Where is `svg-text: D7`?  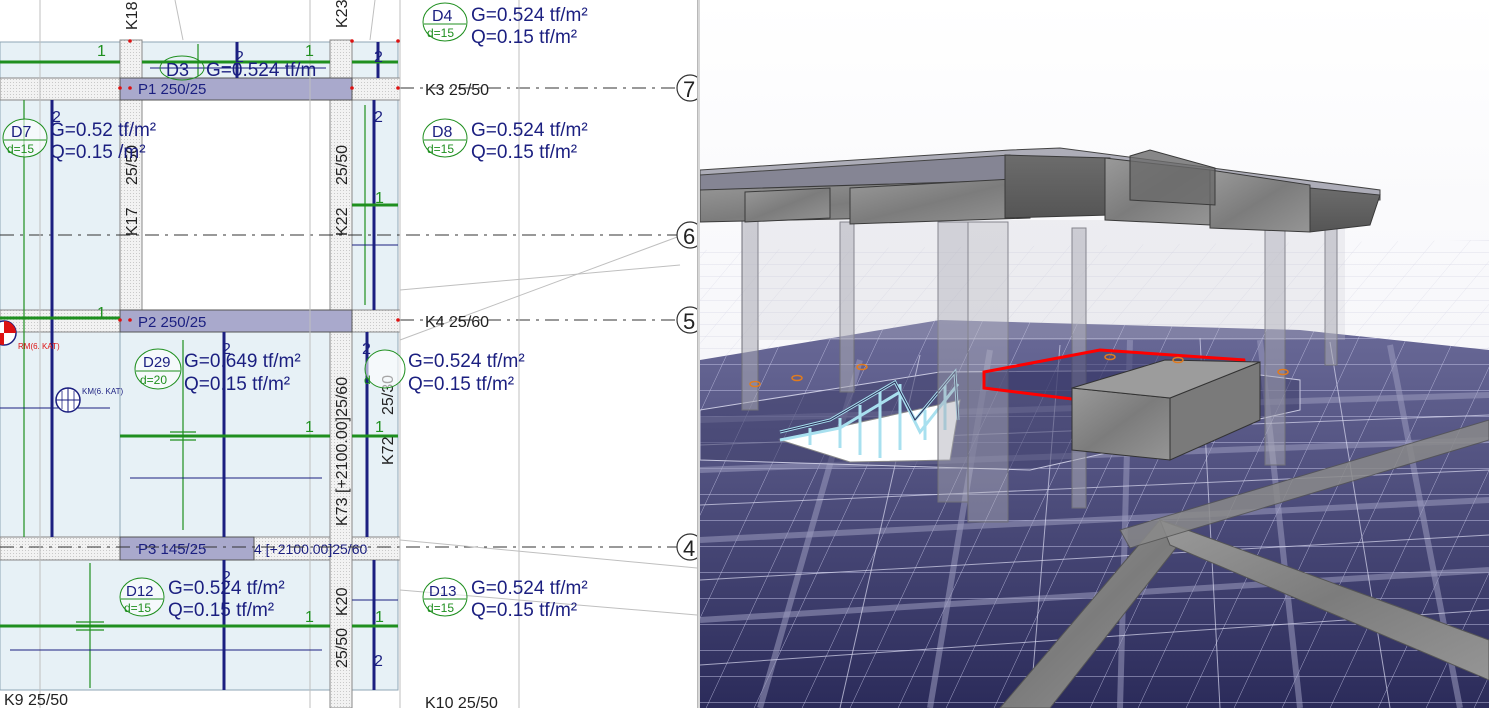
svg-text: D7 is located at coordinates (21, 132).